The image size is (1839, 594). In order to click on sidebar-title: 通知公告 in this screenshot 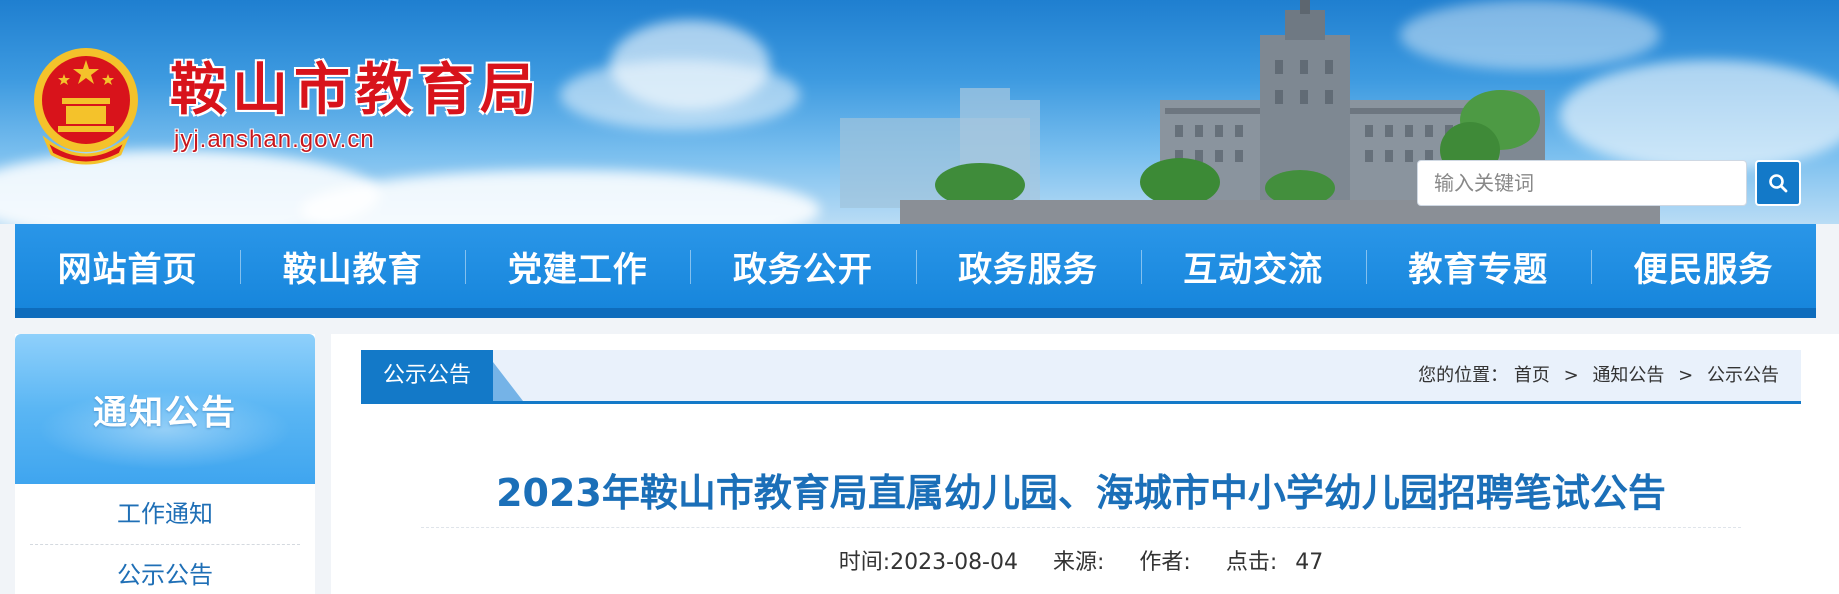, I will do `click(165, 409)`.